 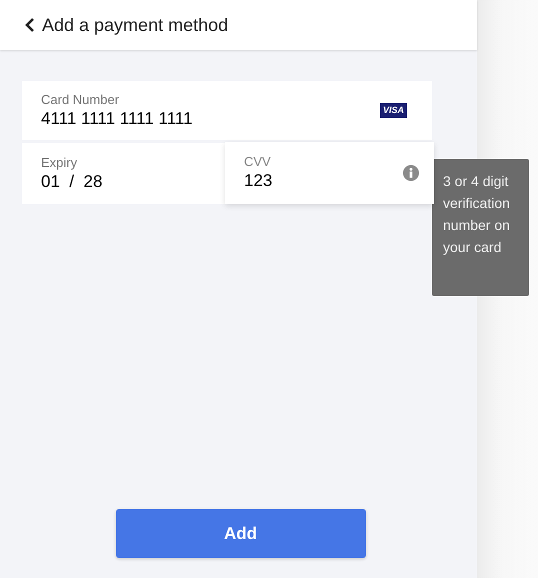 I want to click on field-value: 123, so click(x=259, y=181).